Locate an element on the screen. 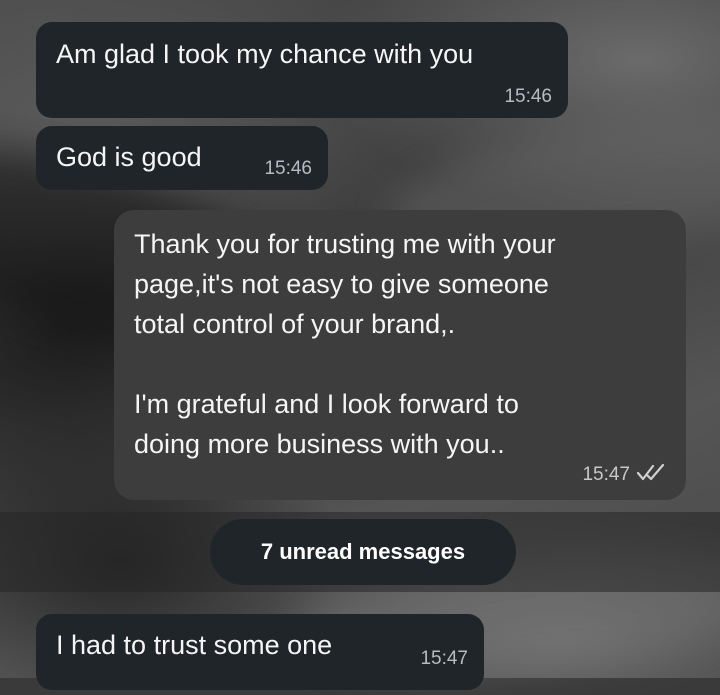 Image resolution: width=720 pixels, height=695 pixels. message-meta: 15:47 is located at coordinates (624, 475).